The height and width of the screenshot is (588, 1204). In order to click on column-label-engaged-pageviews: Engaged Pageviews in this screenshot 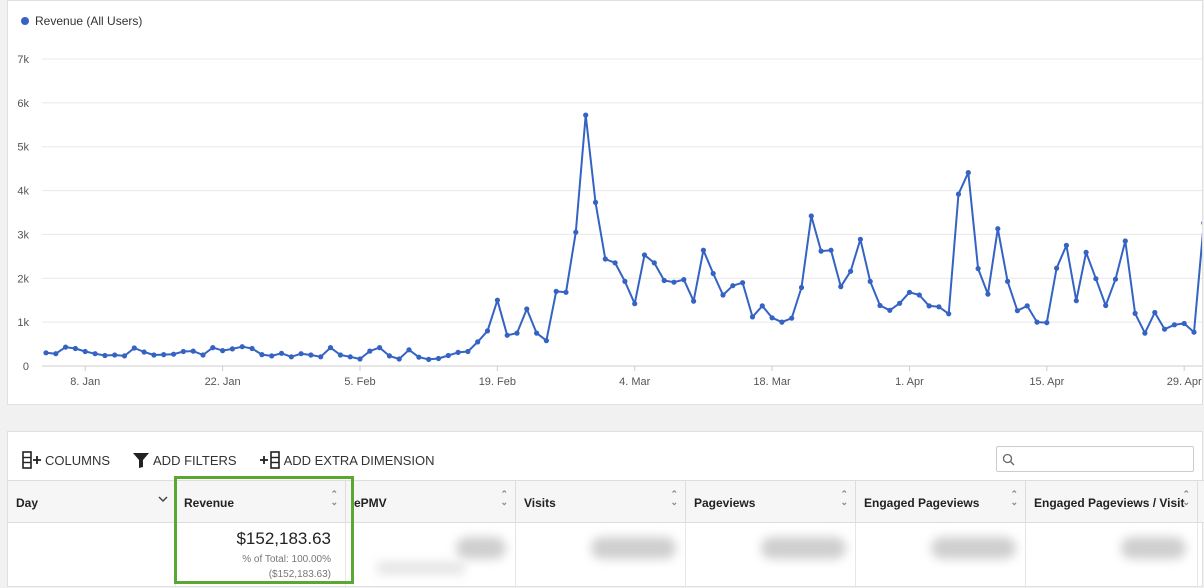, I will do `click(922, 503)`.